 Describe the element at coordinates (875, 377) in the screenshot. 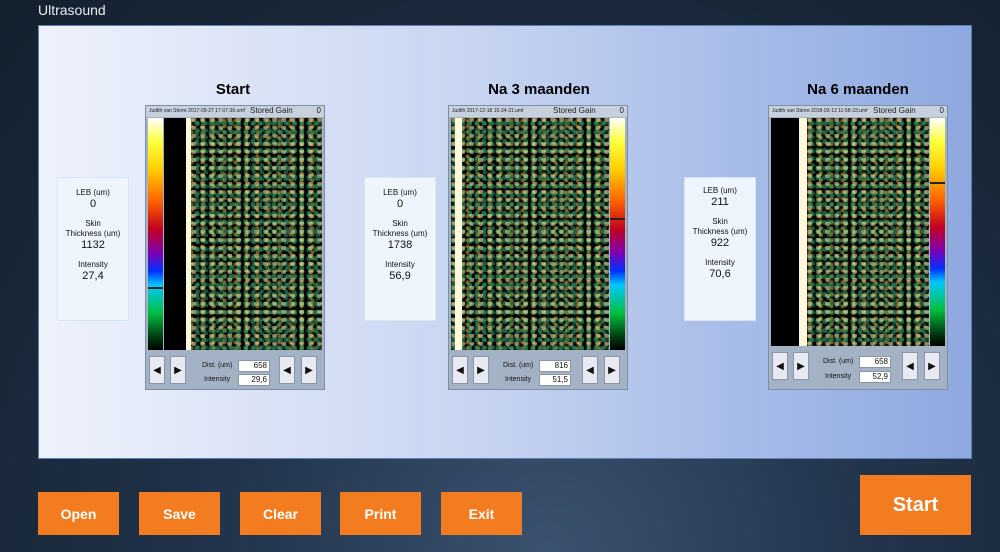

I see `intensity-readout-value: 52,9` at that location.